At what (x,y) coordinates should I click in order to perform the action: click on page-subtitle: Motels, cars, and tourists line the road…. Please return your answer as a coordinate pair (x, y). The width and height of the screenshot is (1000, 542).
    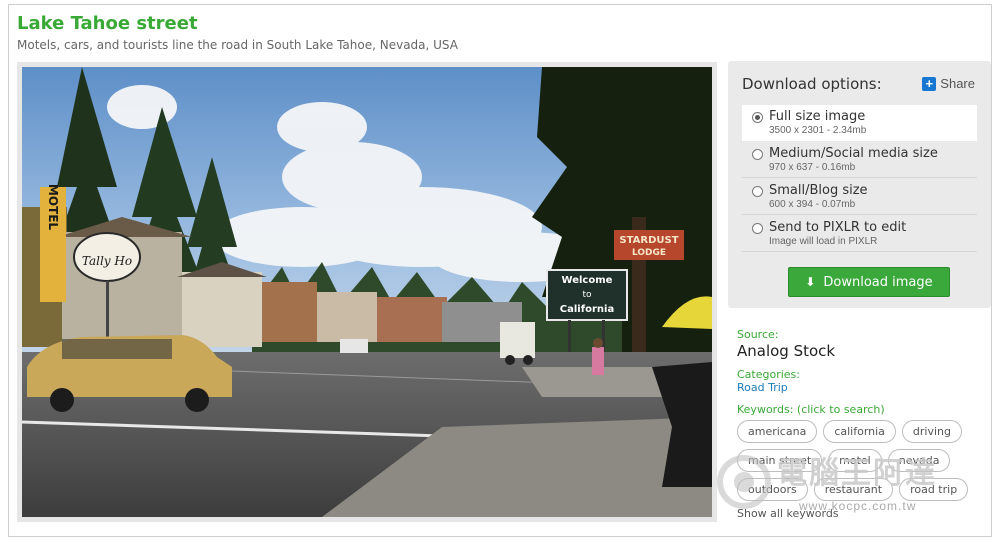
    Looking at the image, I should click on (237, 45).